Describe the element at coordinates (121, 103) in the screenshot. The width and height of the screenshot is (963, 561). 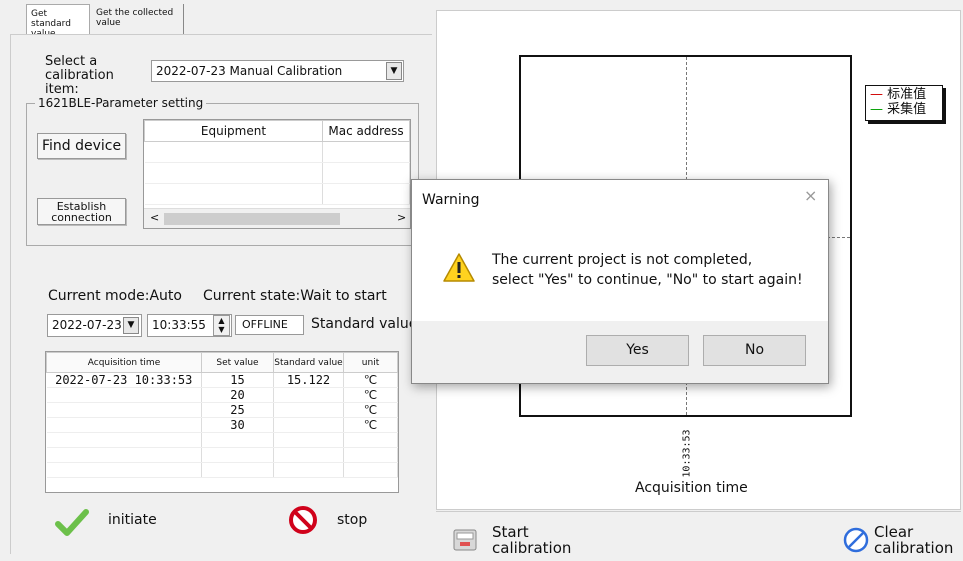
I see `parameter-group-title: 1621BLE-Parameter setting` at that location.